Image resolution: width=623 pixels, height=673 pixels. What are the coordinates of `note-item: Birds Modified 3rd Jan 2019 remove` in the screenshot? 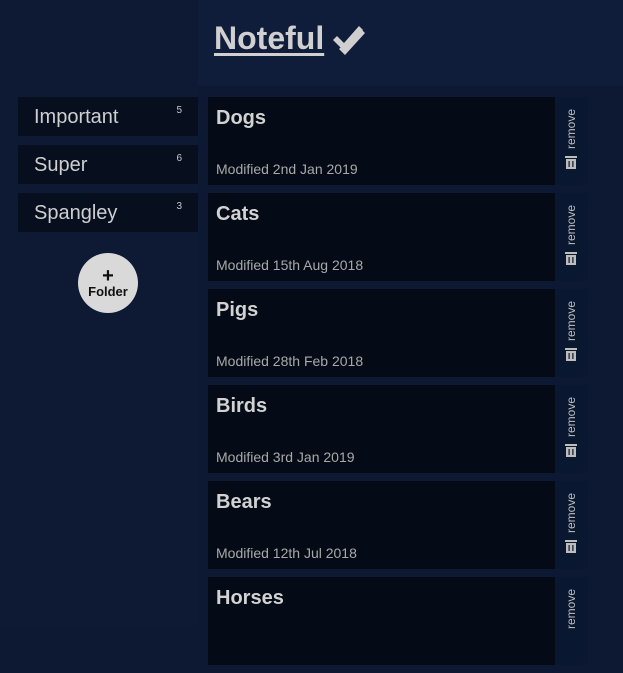 It's located at (398, 429).